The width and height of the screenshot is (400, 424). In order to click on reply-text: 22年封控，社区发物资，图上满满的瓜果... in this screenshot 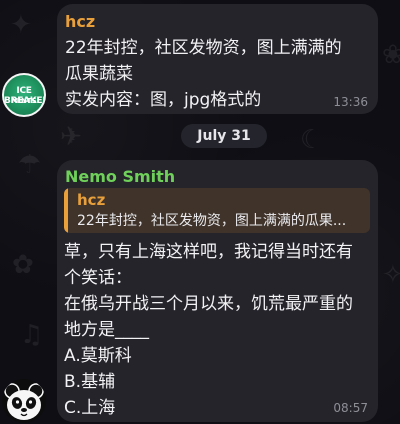, I will do `click(212, 221)`.